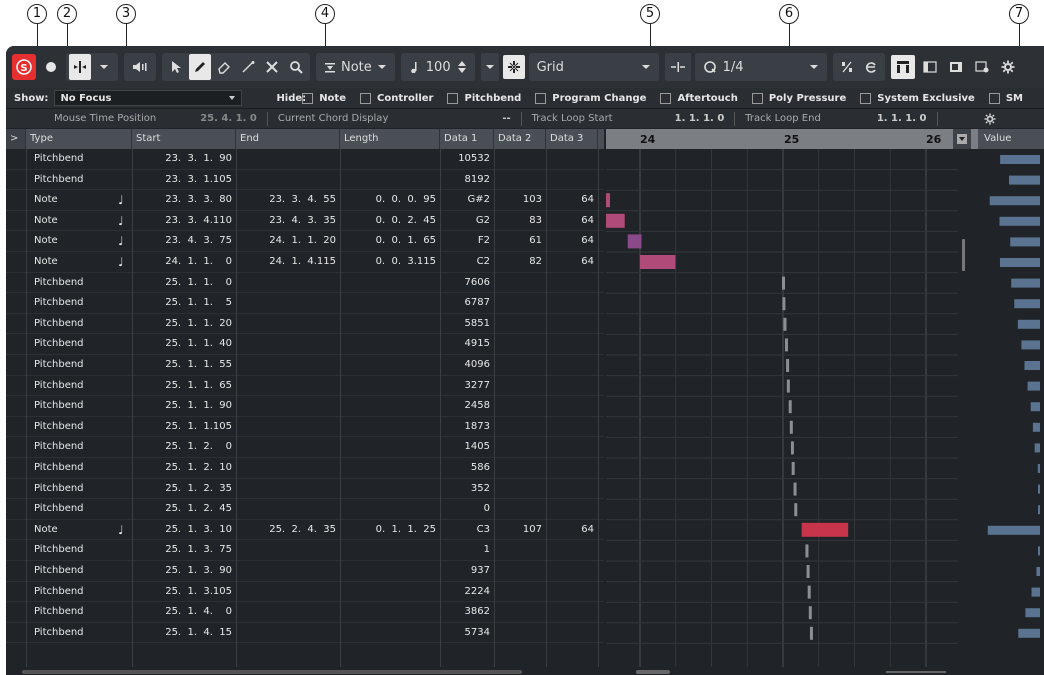 This screenshot has height=675, width=1044. Describe the element at coordinates (994, 98) in the screenshot. I see `hide-sm-checkbox` at that location.